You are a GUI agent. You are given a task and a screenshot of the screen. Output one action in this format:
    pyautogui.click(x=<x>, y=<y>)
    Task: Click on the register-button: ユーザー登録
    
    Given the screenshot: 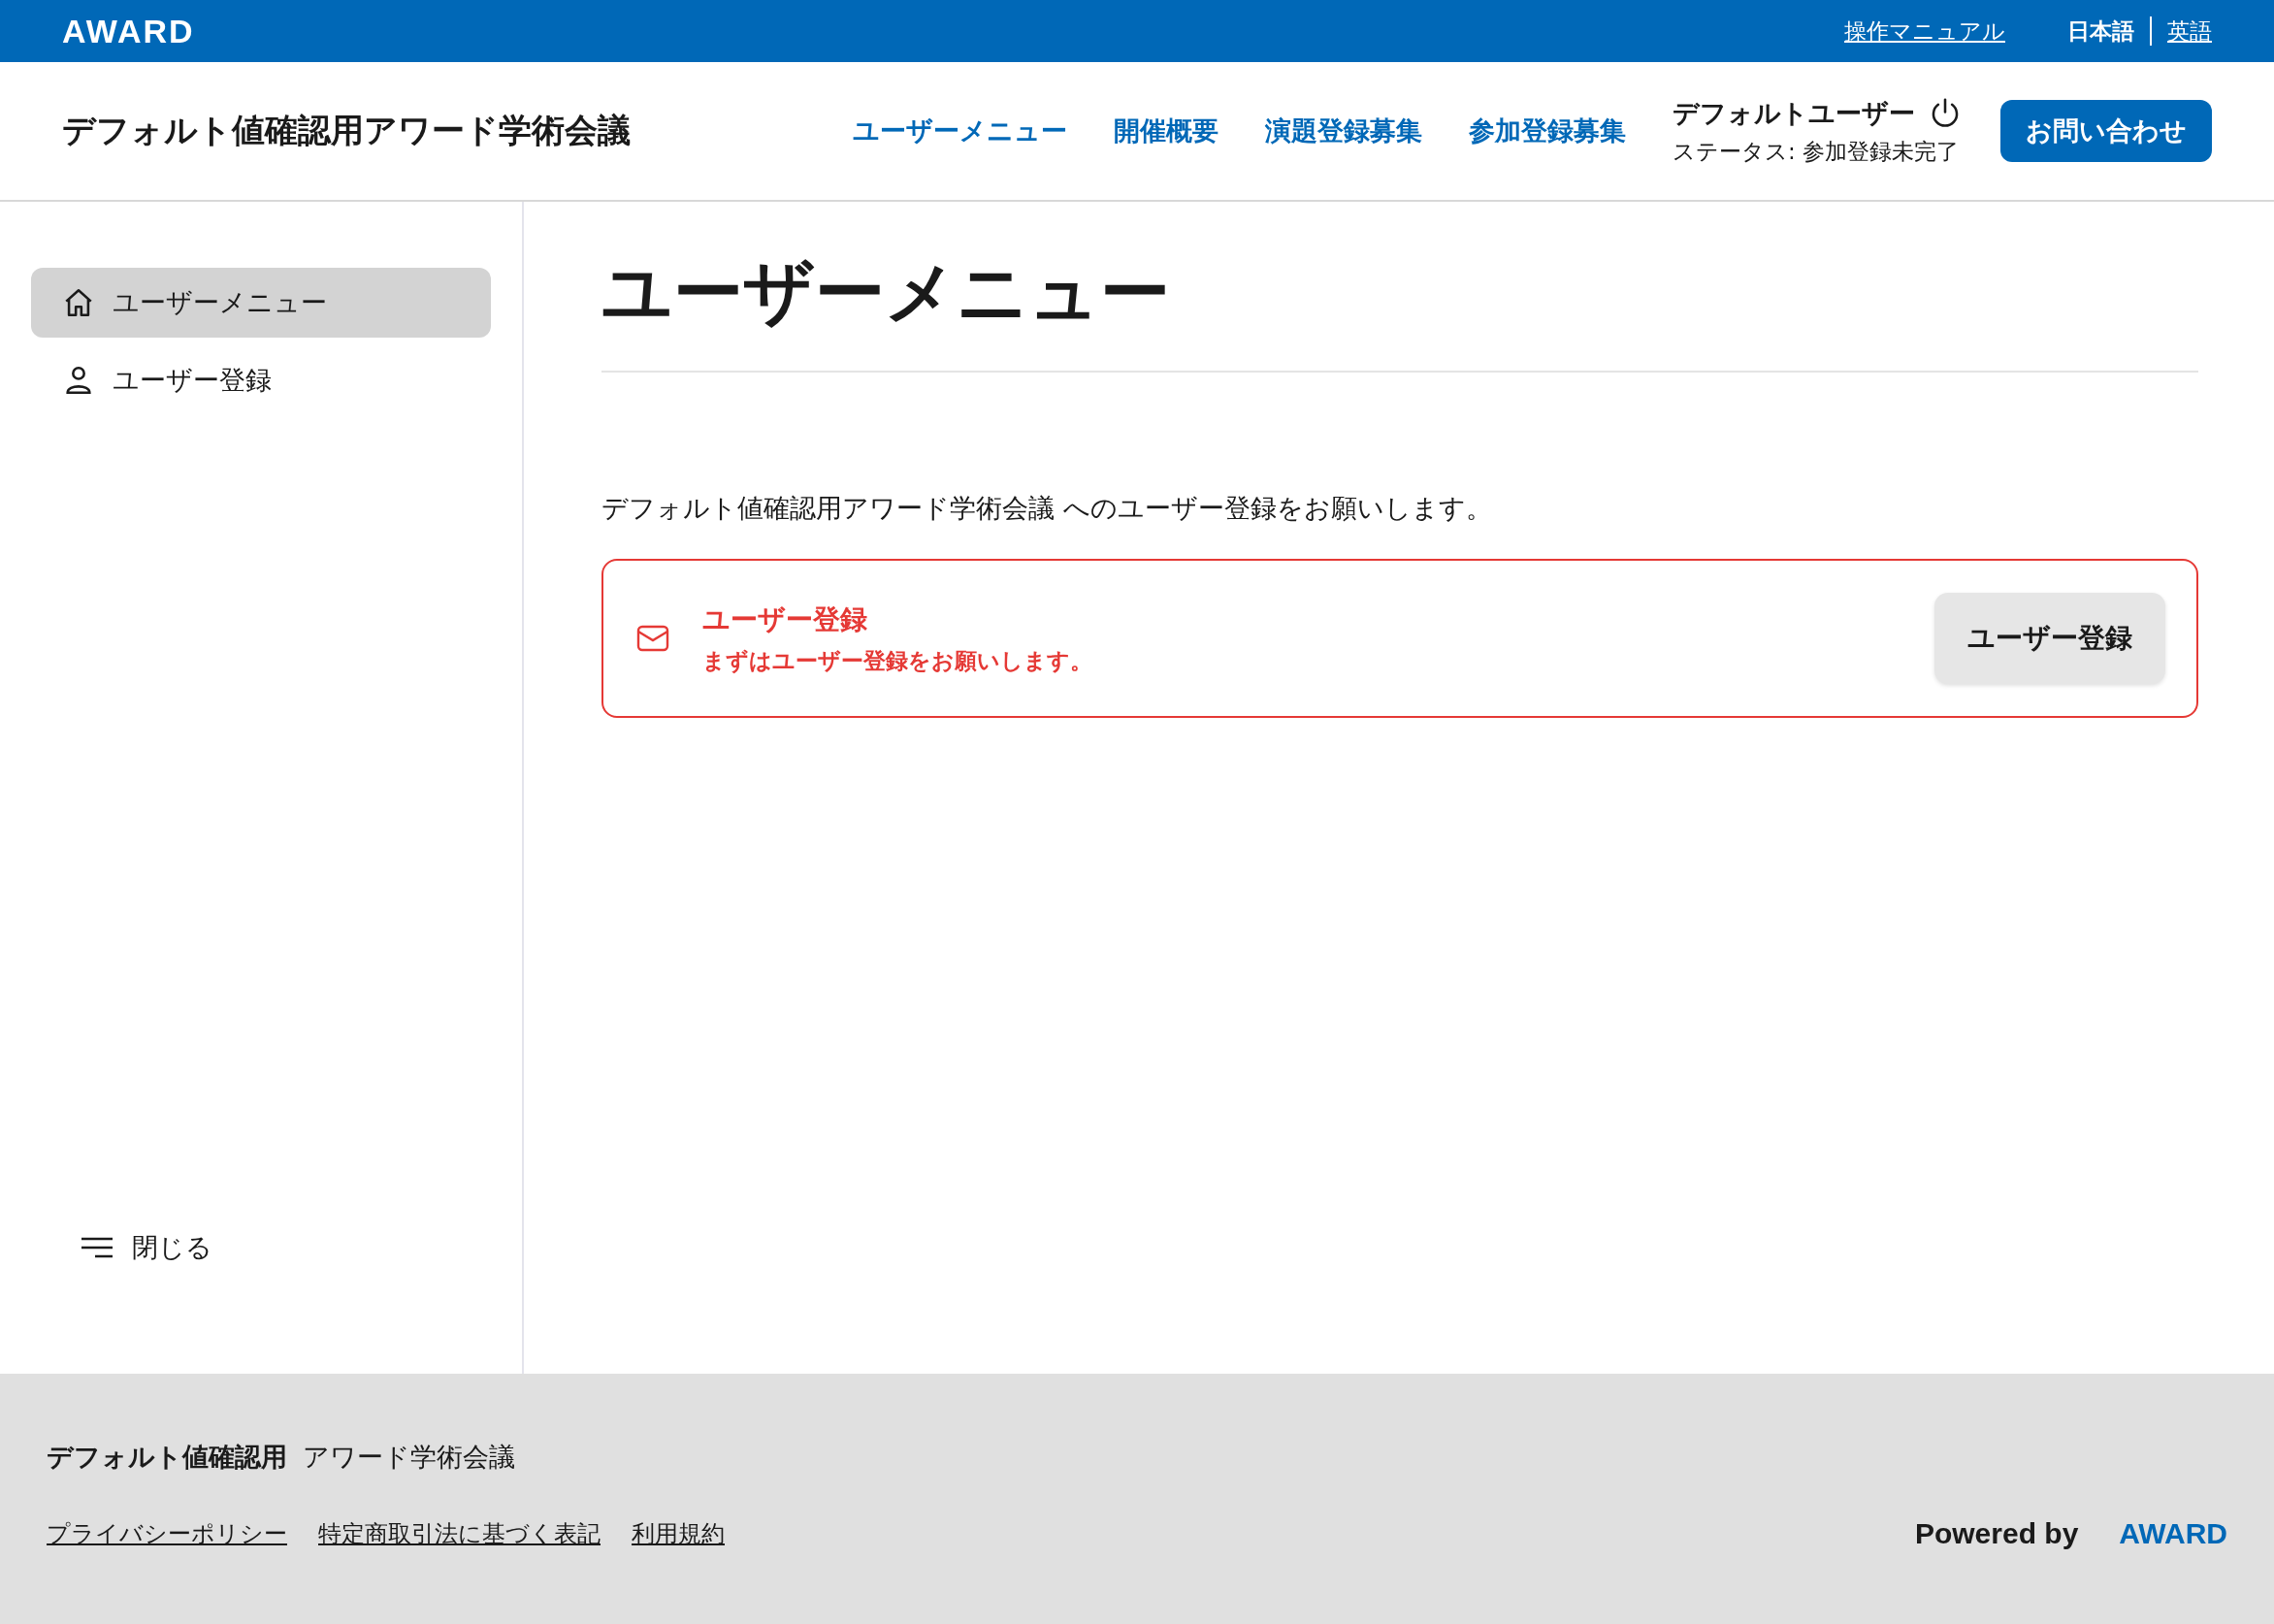 What is the action you would take?
    pyautogui.click(x=2050, y=638)
    